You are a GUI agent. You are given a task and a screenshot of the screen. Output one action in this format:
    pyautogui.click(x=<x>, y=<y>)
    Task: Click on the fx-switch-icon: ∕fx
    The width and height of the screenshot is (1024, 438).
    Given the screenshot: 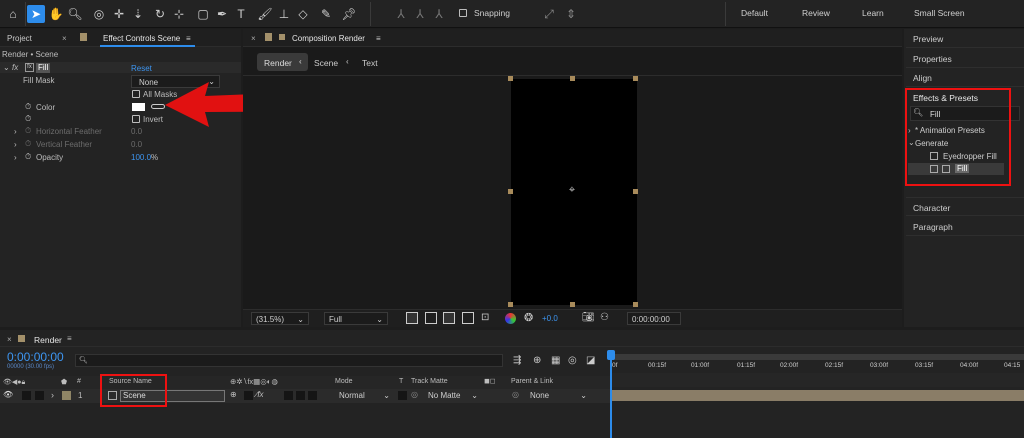 What is the action you would take?
    pyautogui.click(x=260, y=394)
    